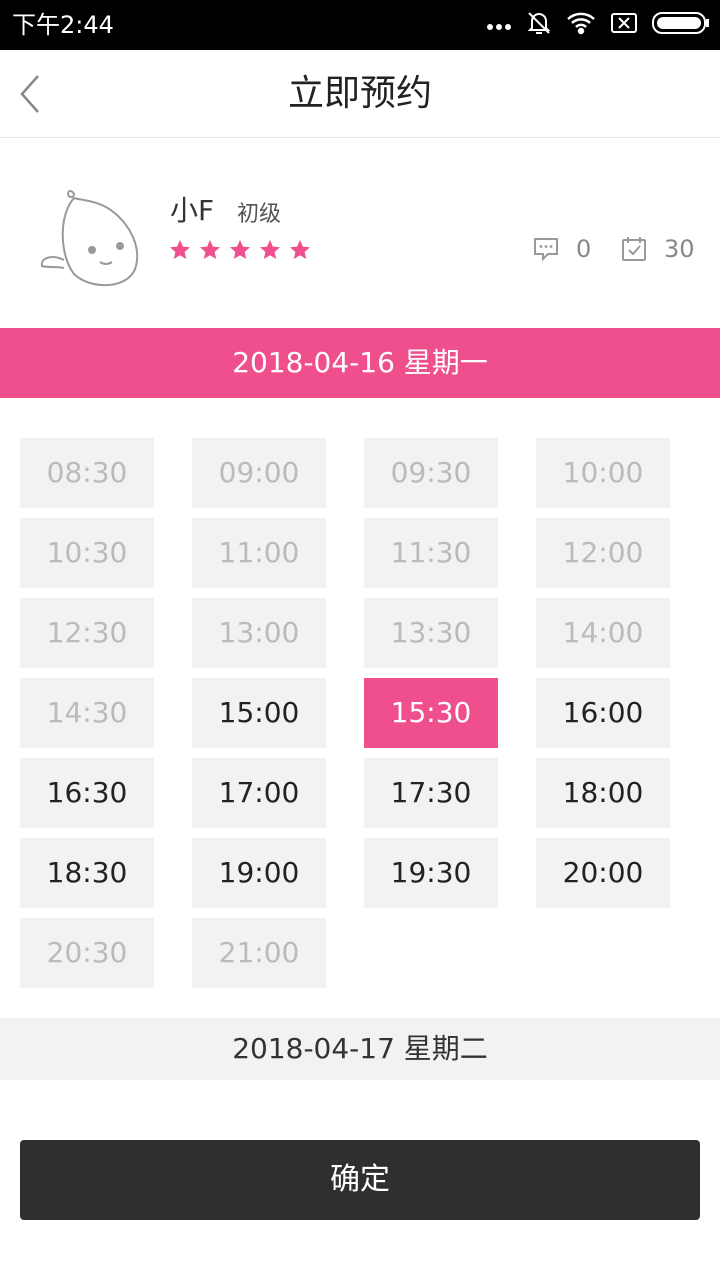  I want to click on tutor-card: 小F 初级 0 30, so click(360, 233).